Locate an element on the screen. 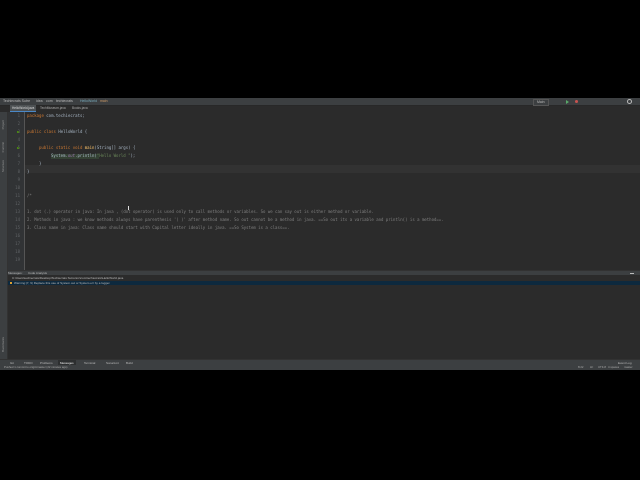  tool-project: Project is located at coordinates (3, 124).